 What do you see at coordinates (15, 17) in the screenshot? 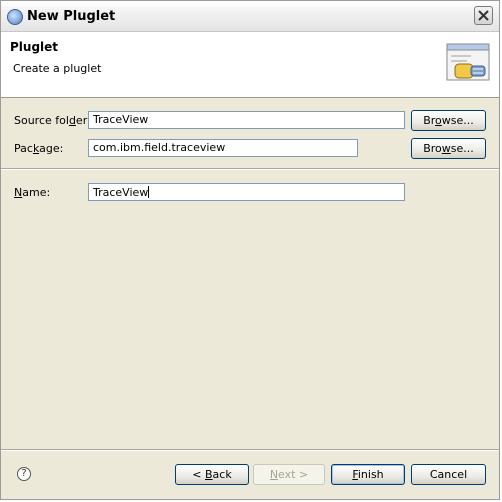
I see `app-icon` at bounding box center [15, 17].